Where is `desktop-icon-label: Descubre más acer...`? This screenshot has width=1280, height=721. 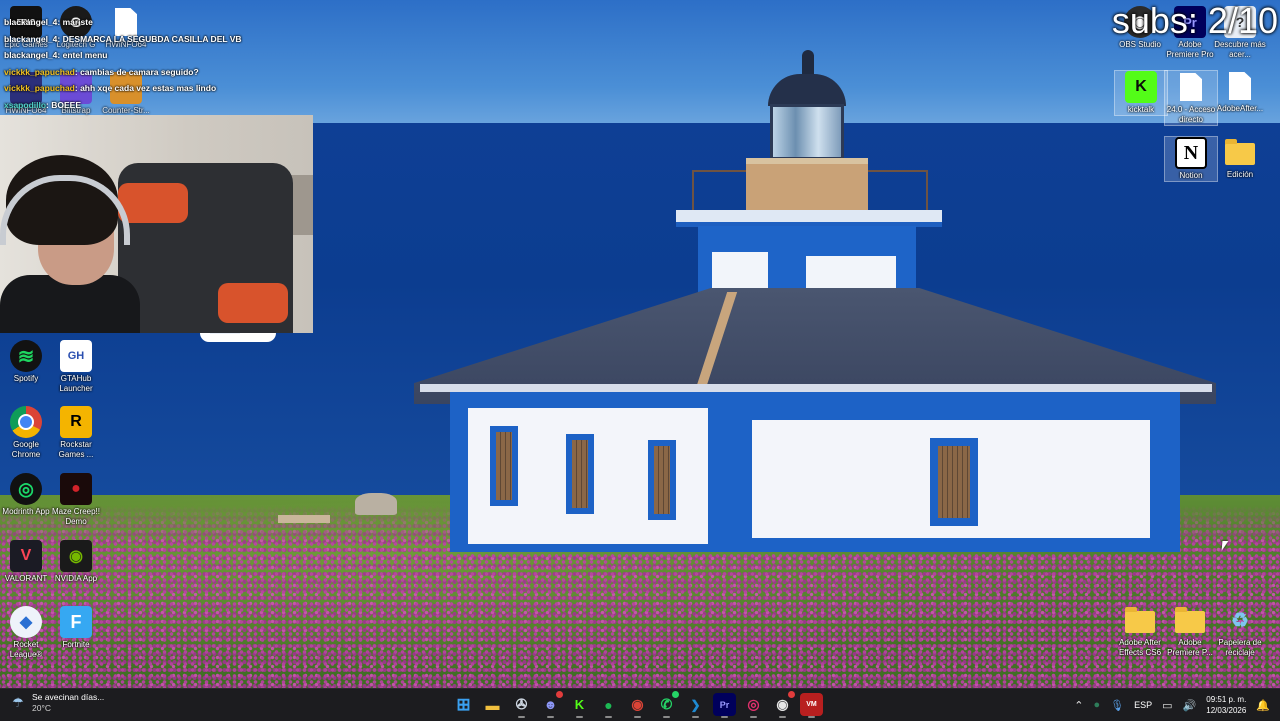
desktop-icon-label: Descubre más acer... is located at coordinates (1240, 49).